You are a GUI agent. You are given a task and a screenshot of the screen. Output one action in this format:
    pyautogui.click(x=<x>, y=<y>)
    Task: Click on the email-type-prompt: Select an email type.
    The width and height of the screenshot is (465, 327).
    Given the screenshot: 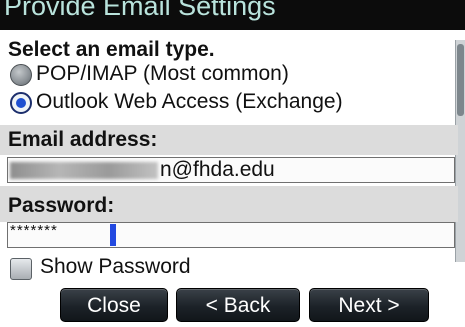 What is the action you would take?
    pyautogui.click(x=111, y=49)
    